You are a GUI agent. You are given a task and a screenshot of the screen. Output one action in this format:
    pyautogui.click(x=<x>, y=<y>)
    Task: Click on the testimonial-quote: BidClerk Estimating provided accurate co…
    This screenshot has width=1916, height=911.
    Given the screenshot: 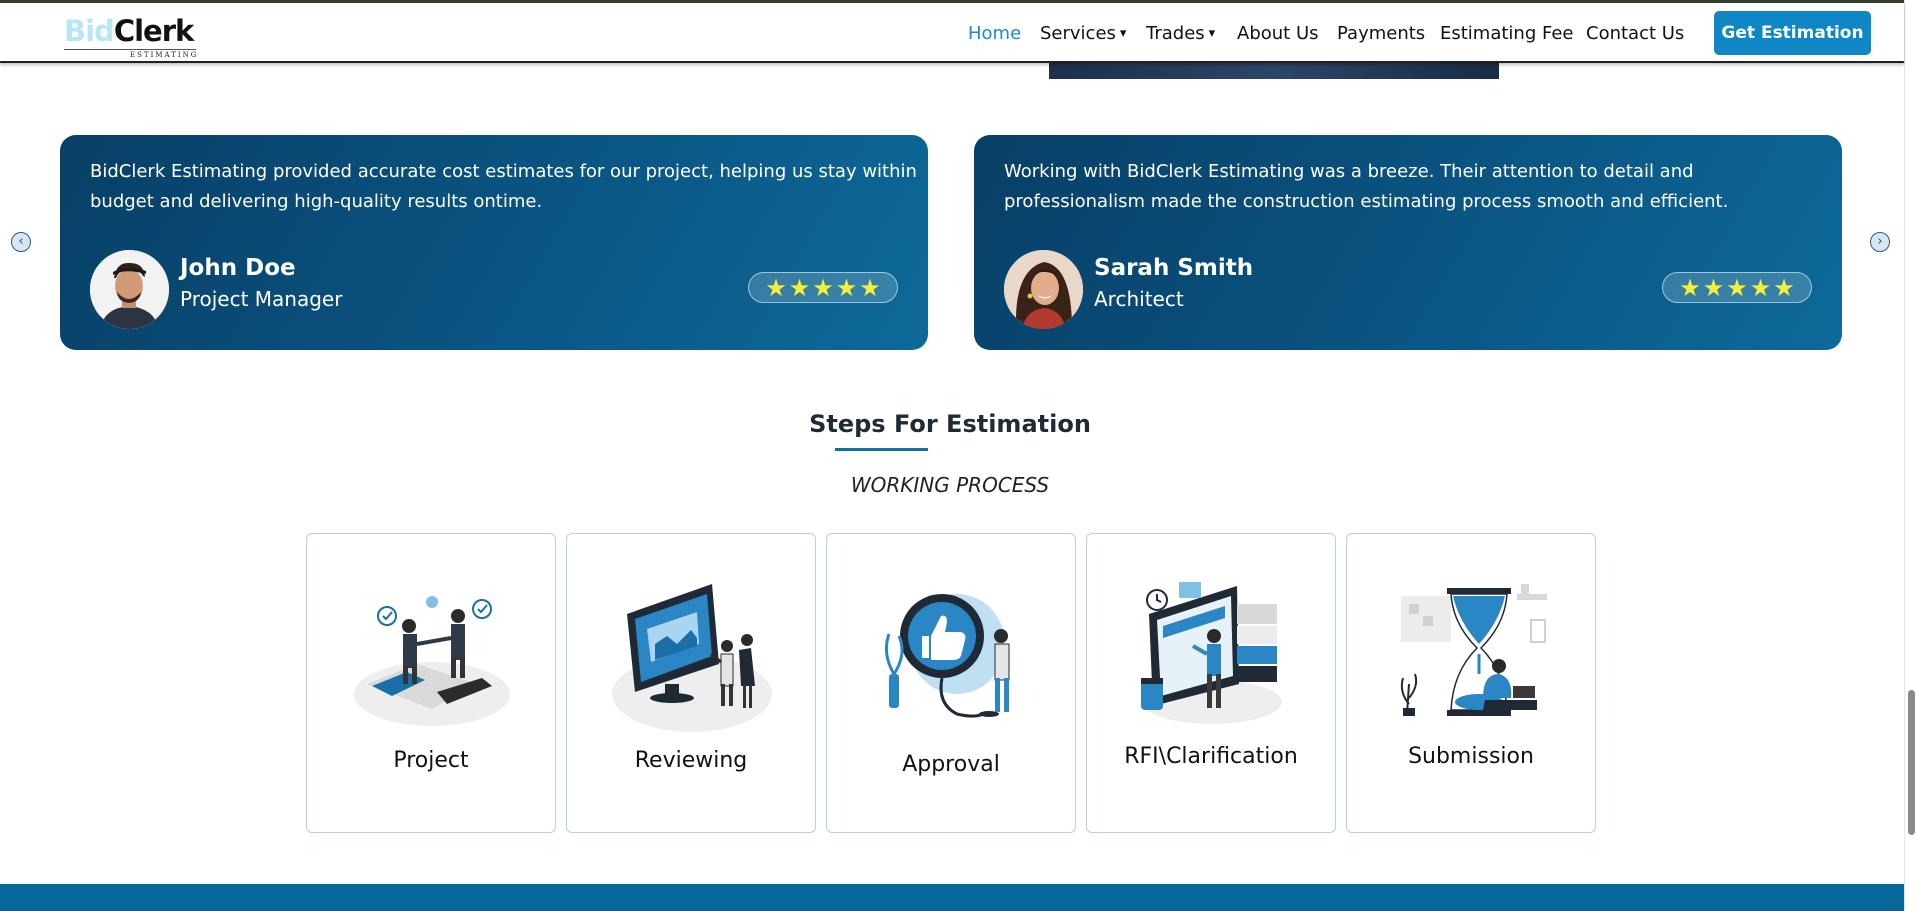 What is the action you would take?
    pyautogui.click(x=503, y=186)
    